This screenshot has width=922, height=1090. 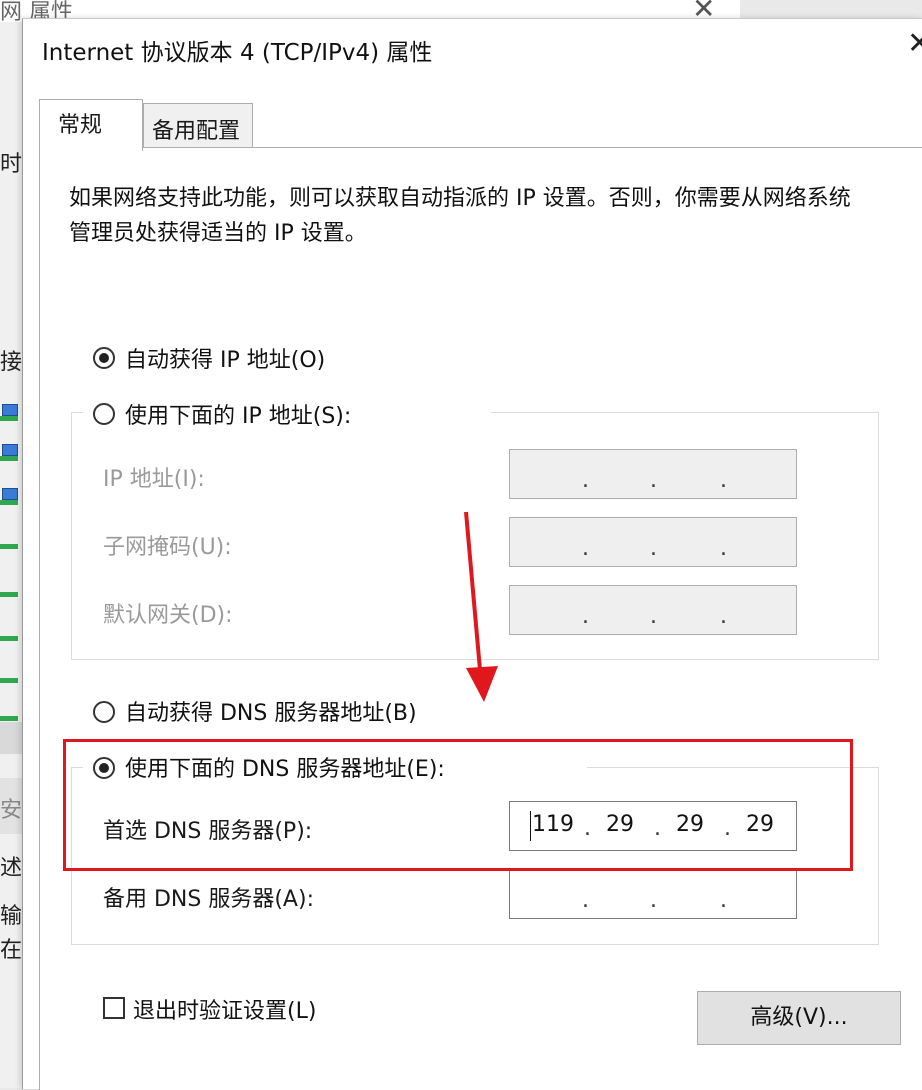 What do you see at coordinates (473, 591) in the screenshot?
I see `annotation-arrow-shaft` at bounding box center [473, 591].